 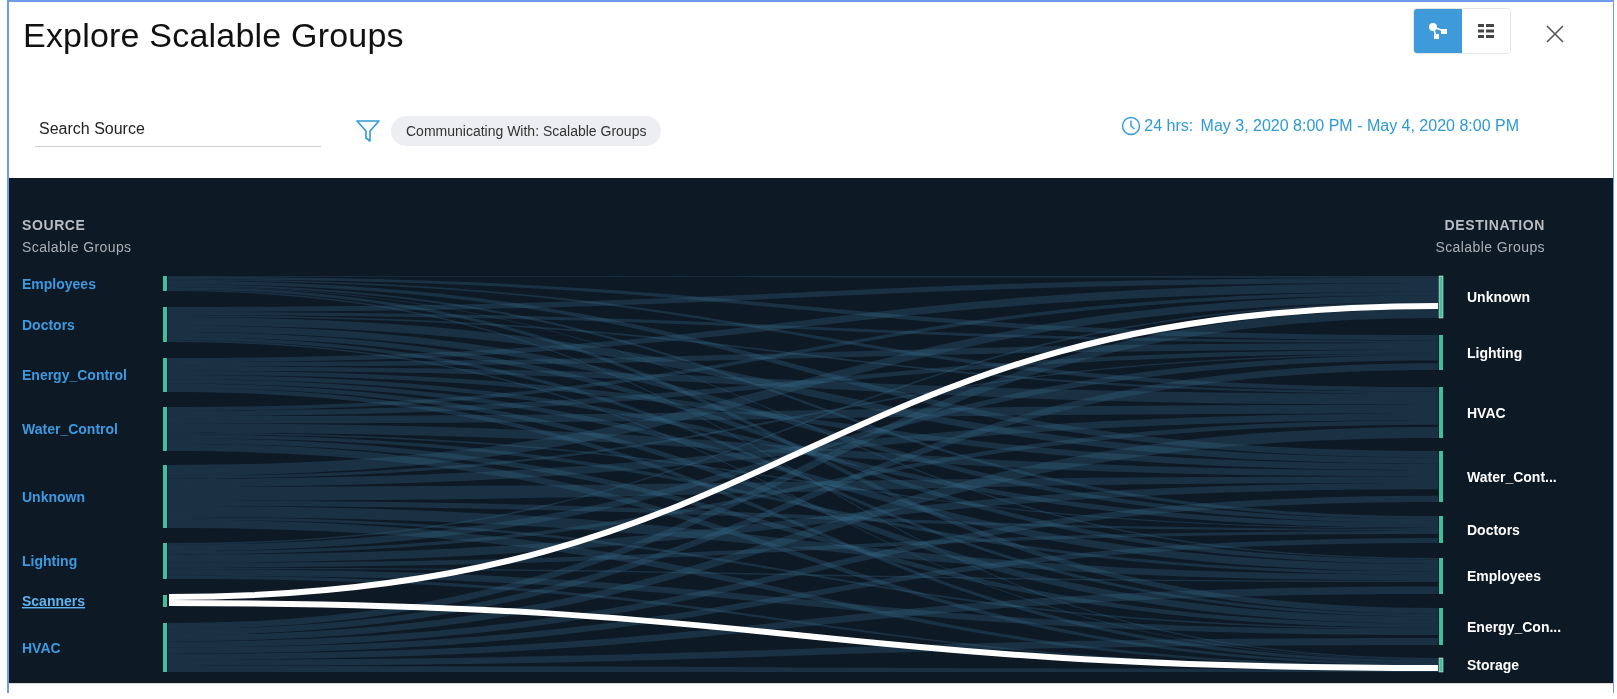 I want to click on close-button, so click(x=1555, y=34).